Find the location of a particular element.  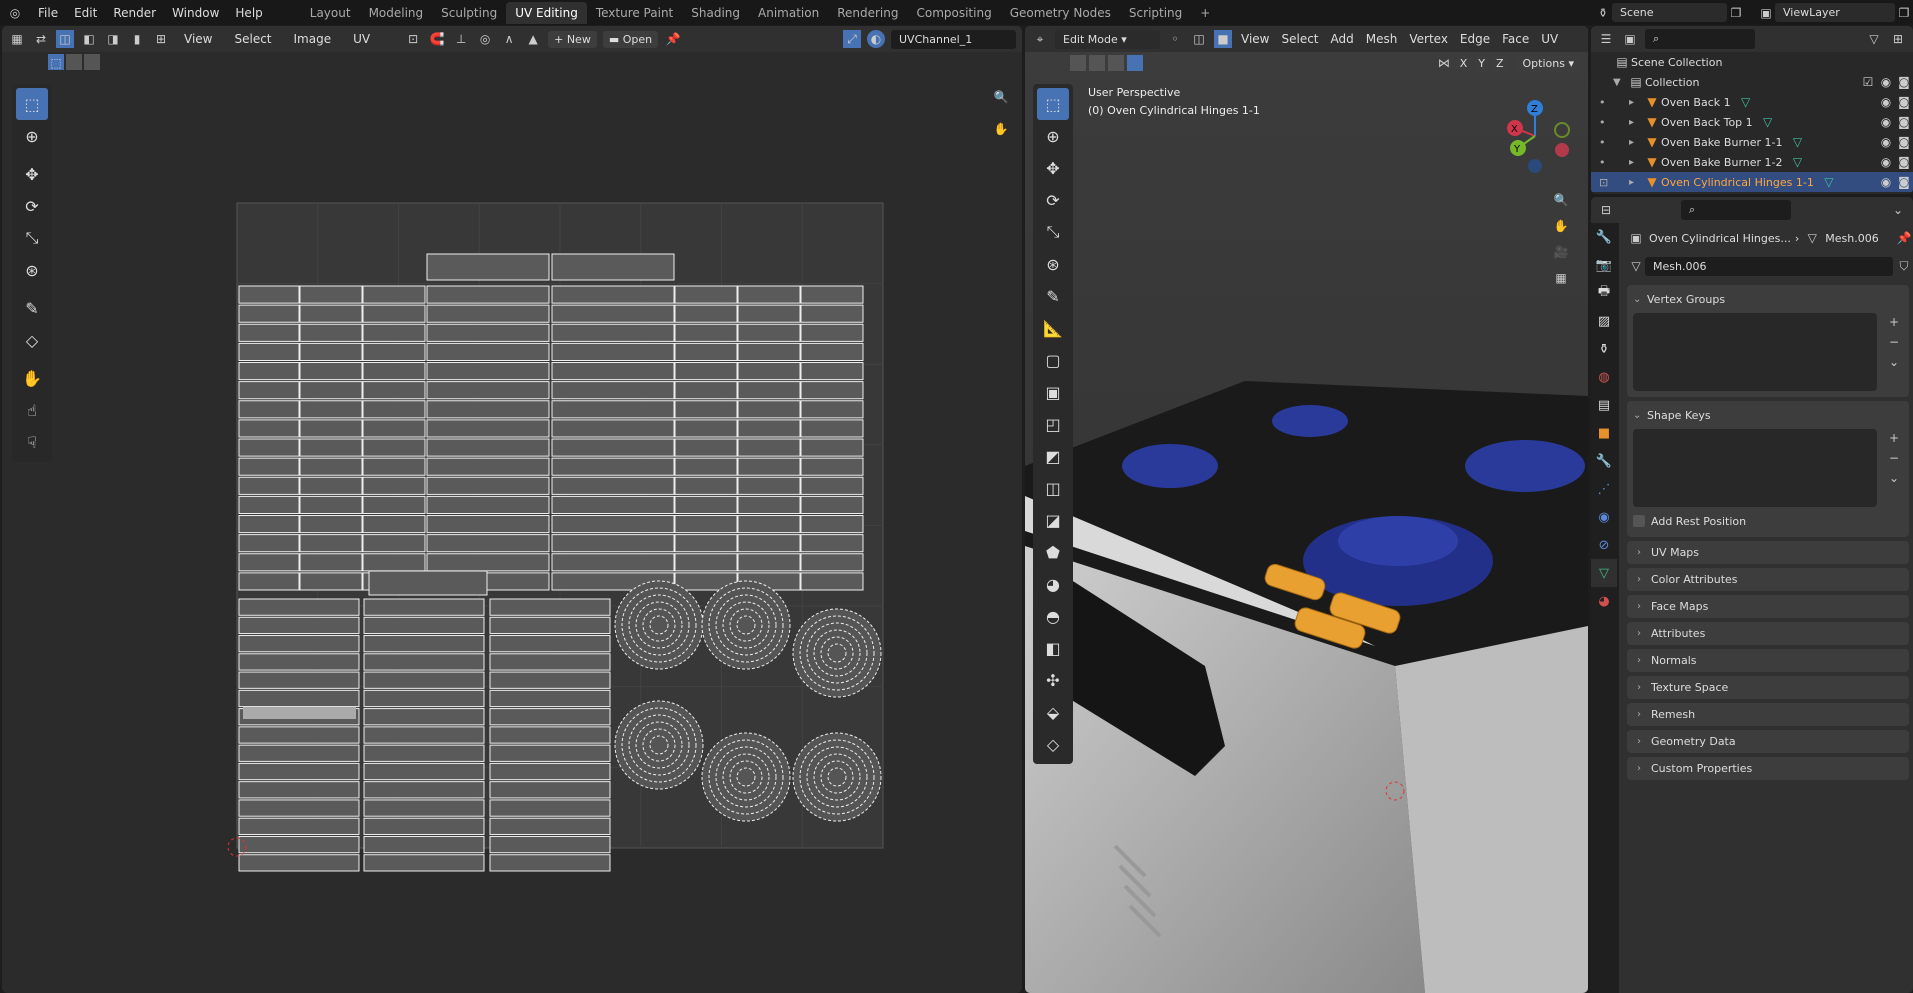

tab-shading: Shading is located at coordinates (715, 13).